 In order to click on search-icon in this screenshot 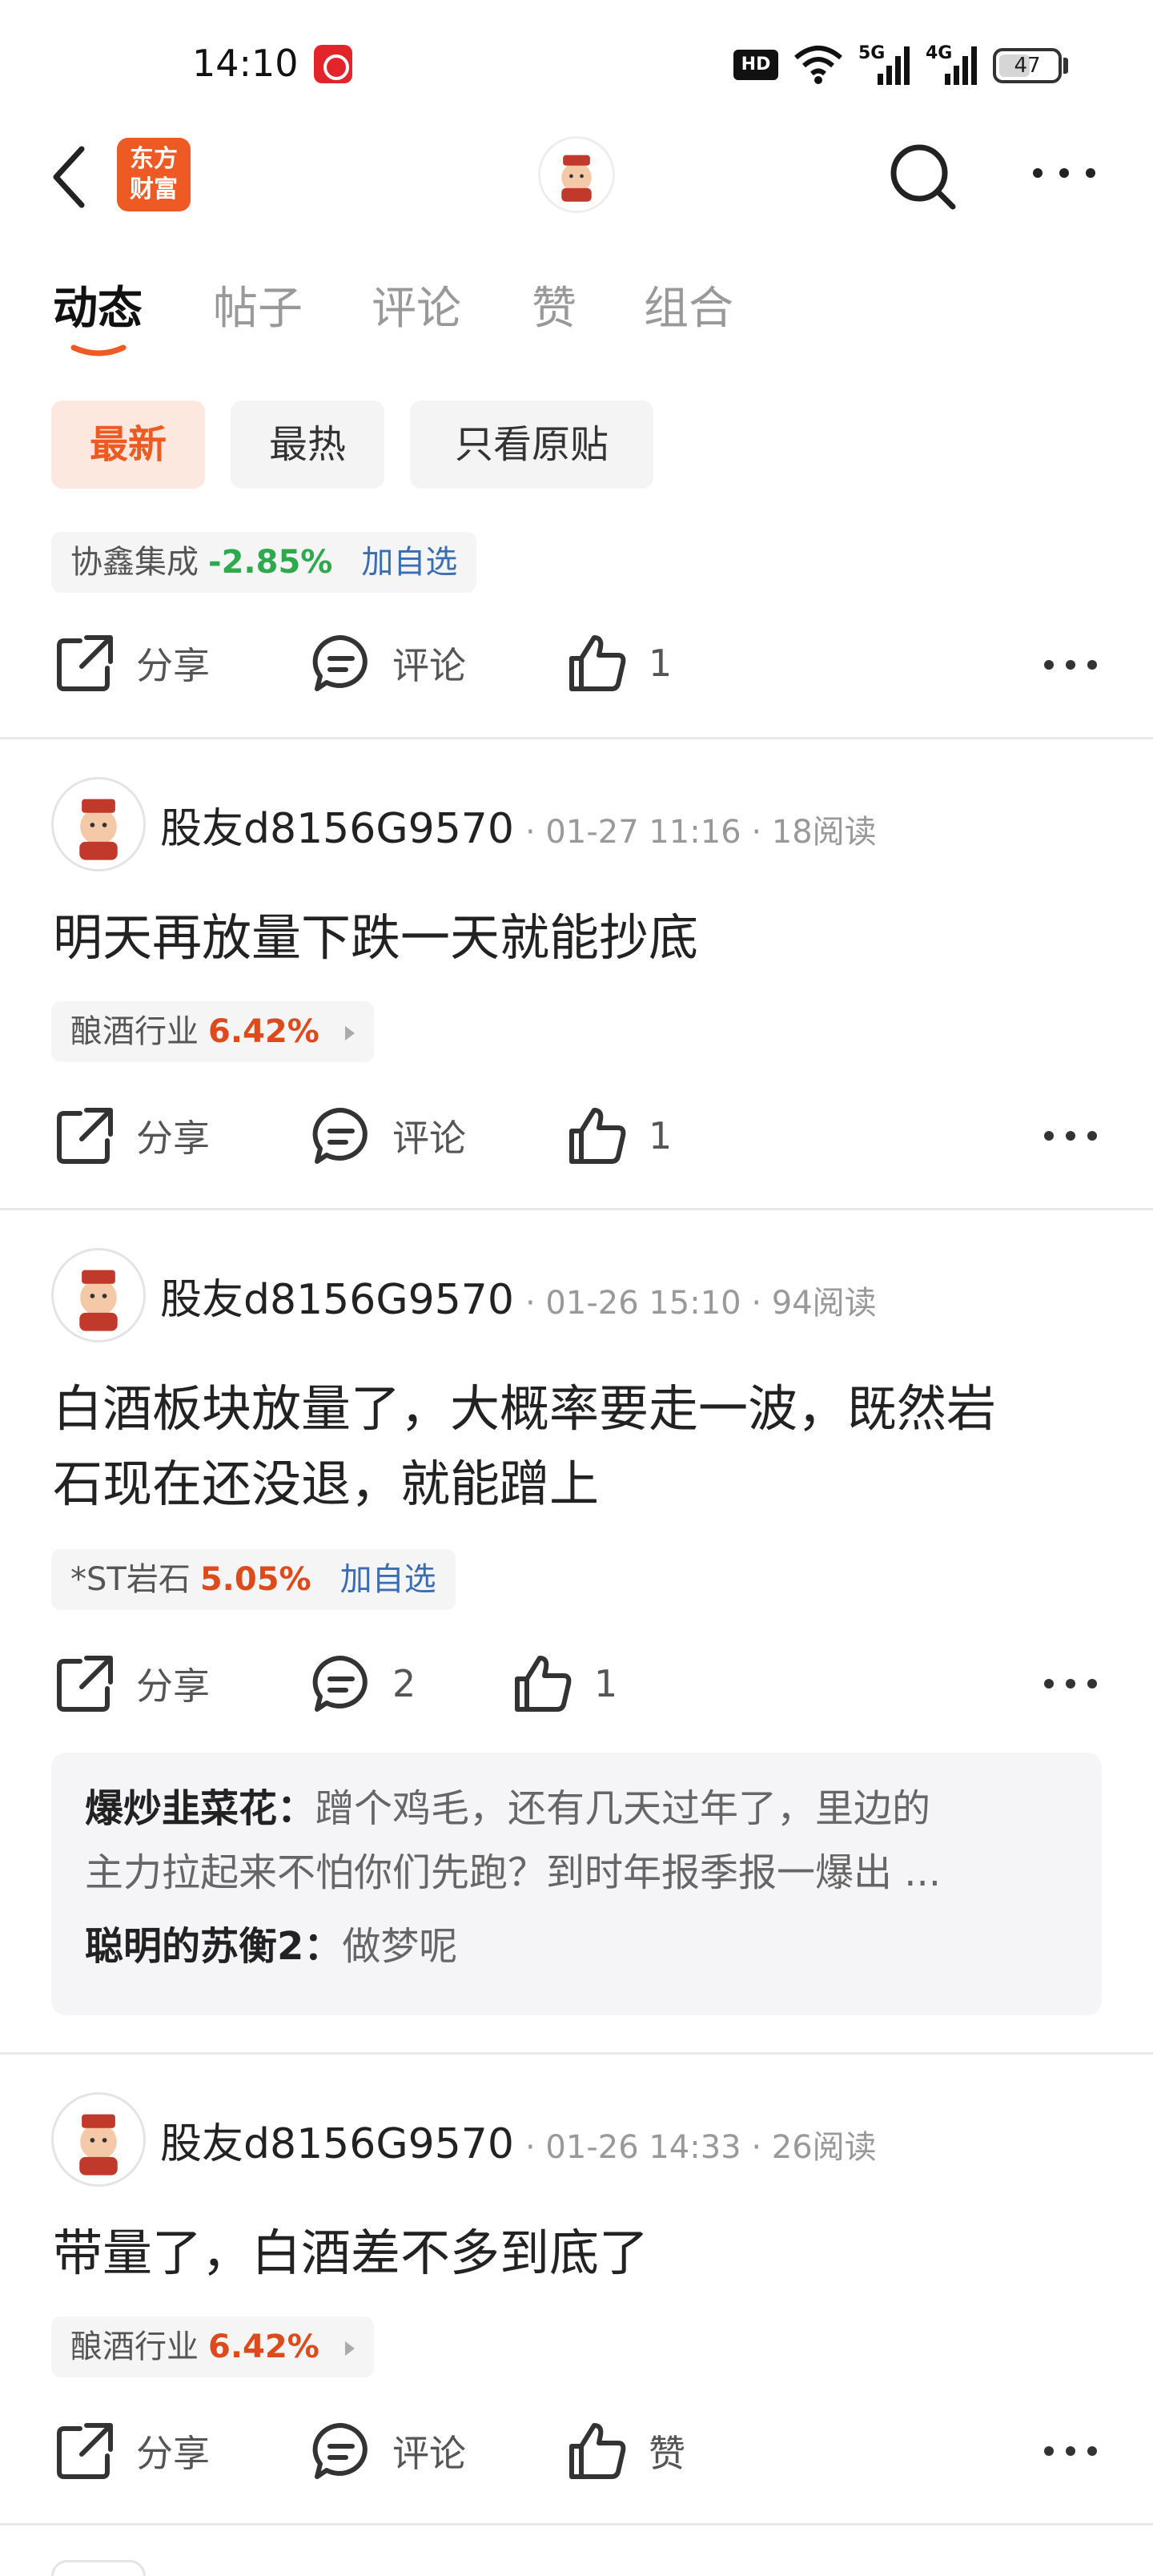, I will do `click(923, 177)`.